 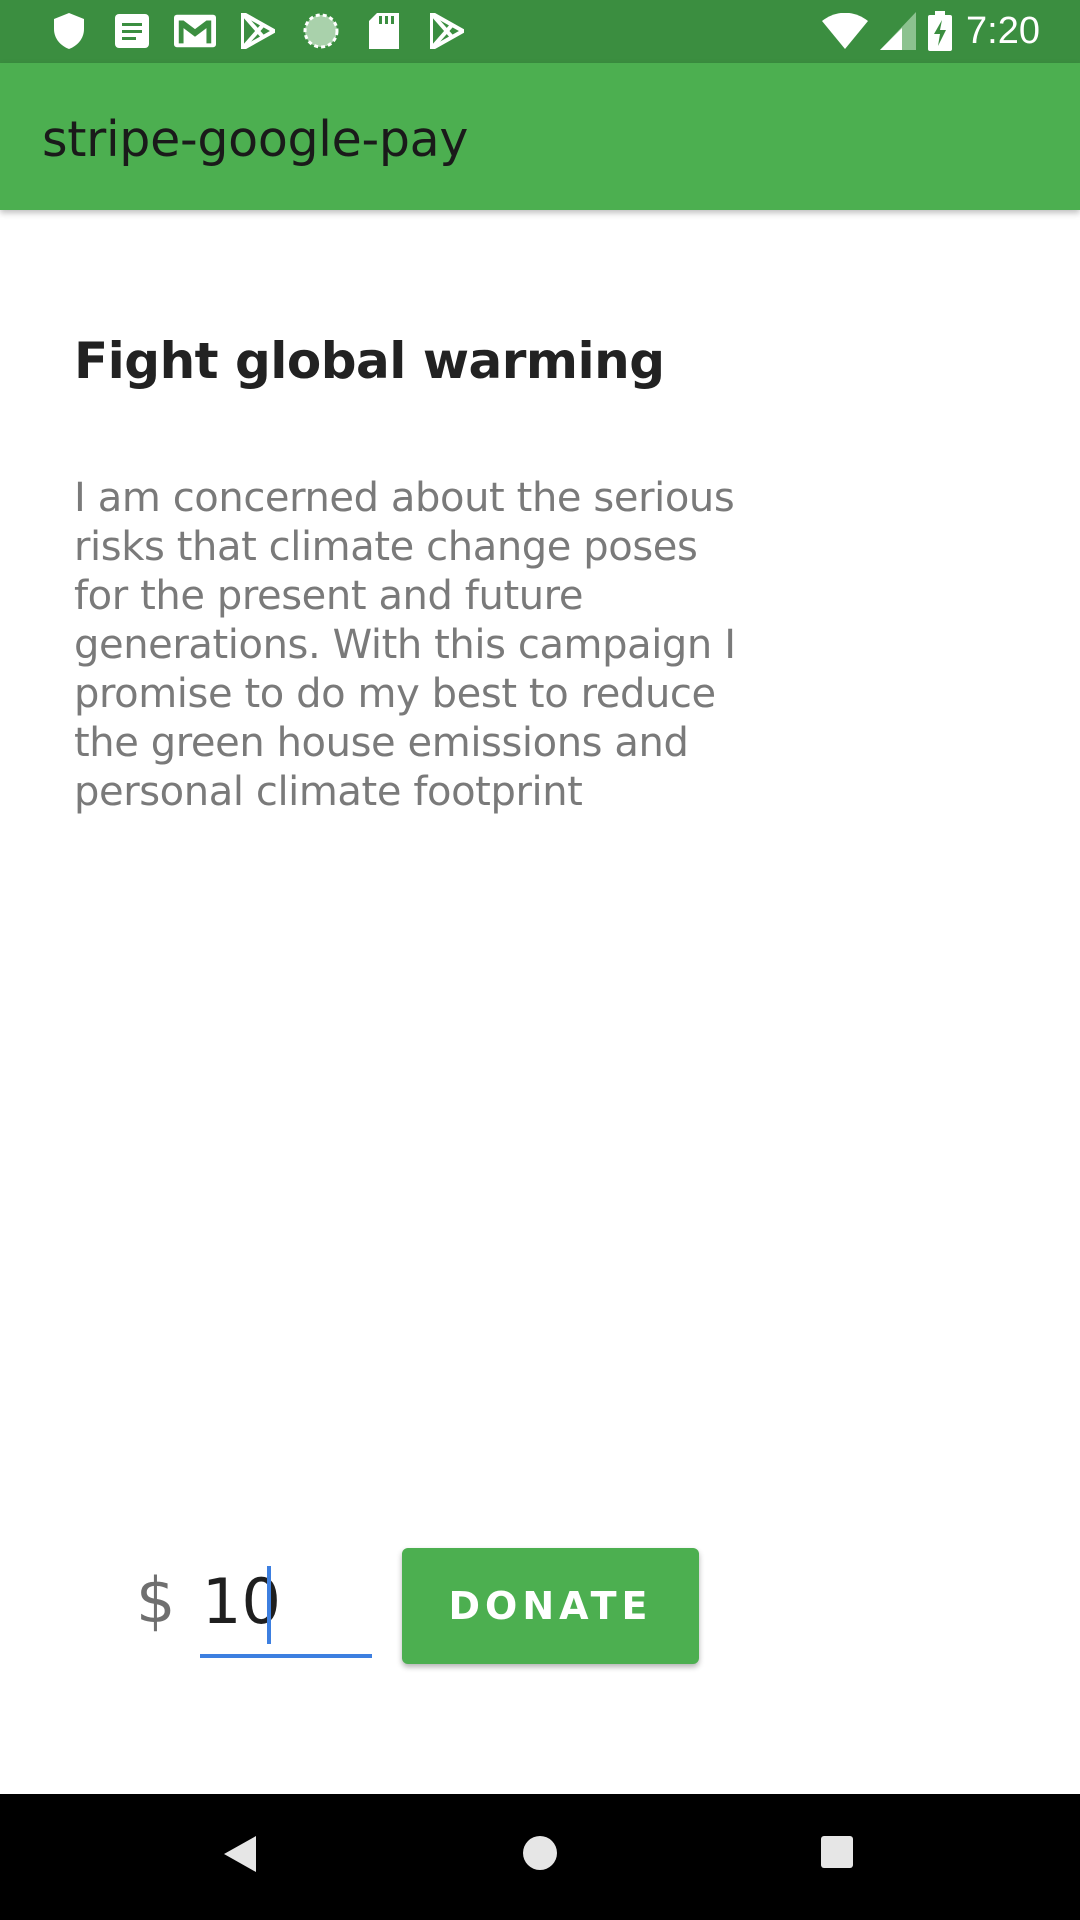 I want to click on app-title: stripe-google-pay, so click(x=255, y=139).